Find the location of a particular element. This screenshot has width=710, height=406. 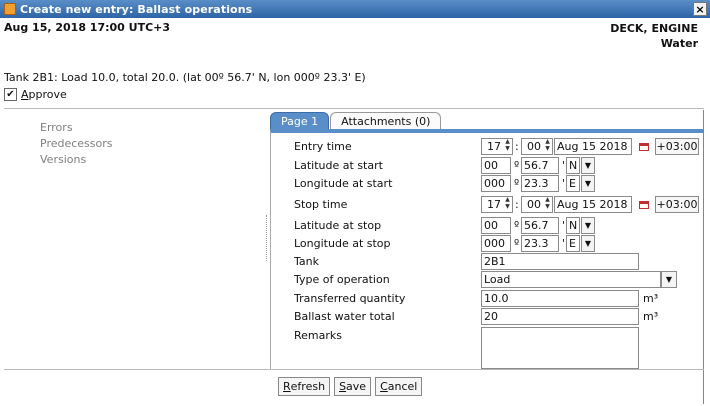

type-of-operation-select: Load is located at coordinates (571, 279).